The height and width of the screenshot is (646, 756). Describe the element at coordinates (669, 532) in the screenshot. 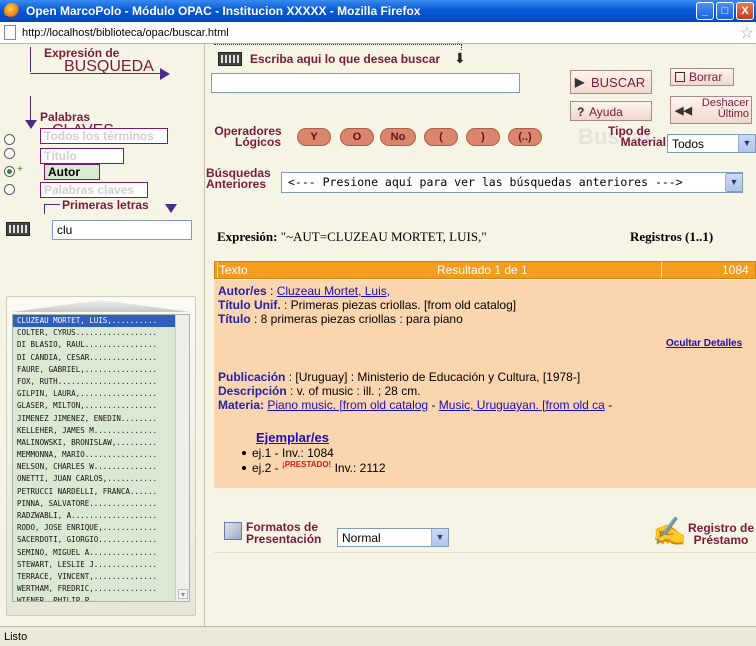

I see `loan-register-icon: ✍` at that location.